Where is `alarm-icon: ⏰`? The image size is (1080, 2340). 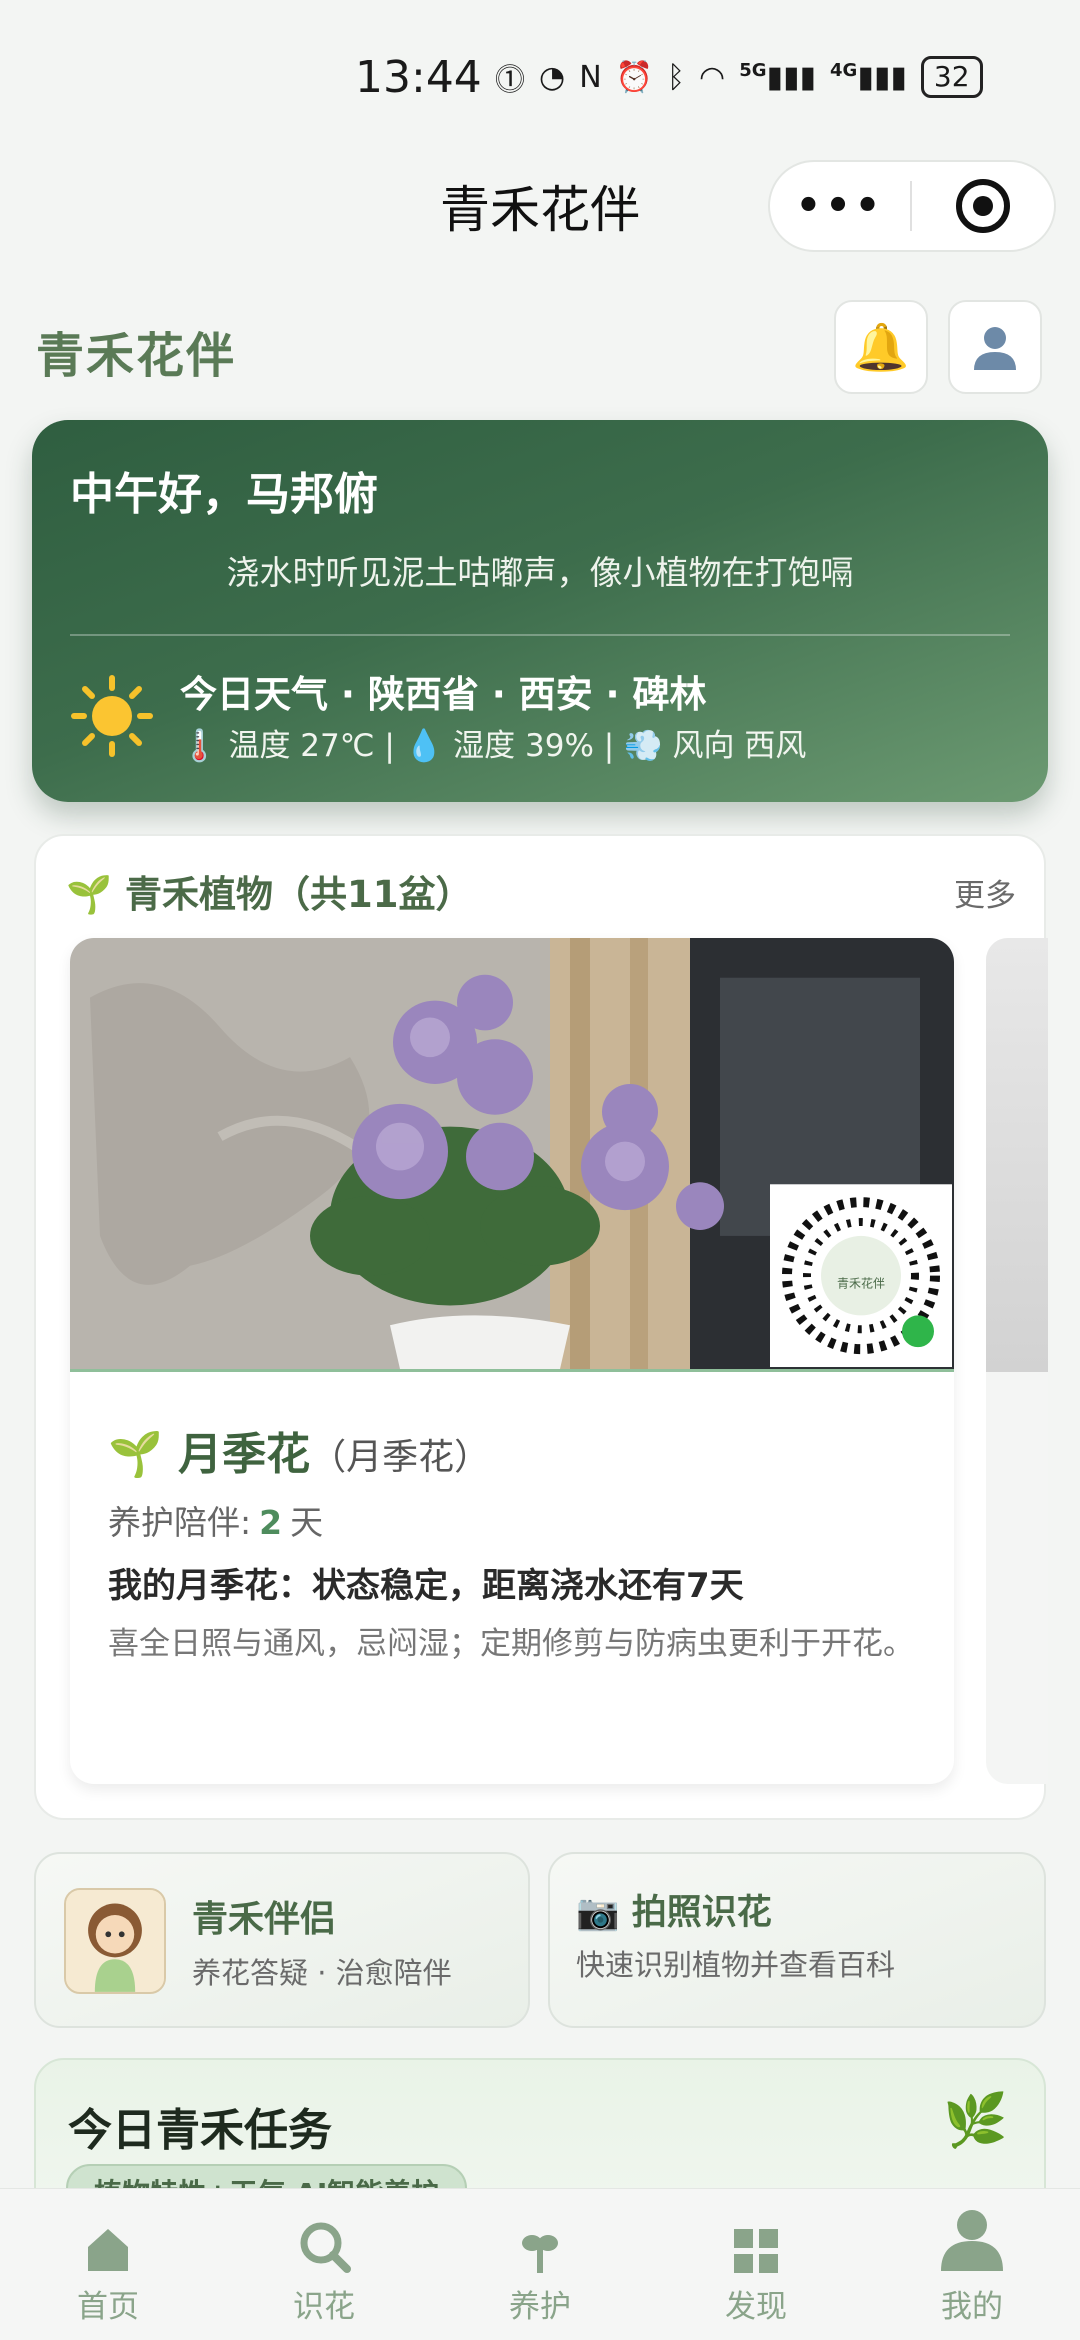 alarm-icon: ⏰ is located at coordinates (634, 77).